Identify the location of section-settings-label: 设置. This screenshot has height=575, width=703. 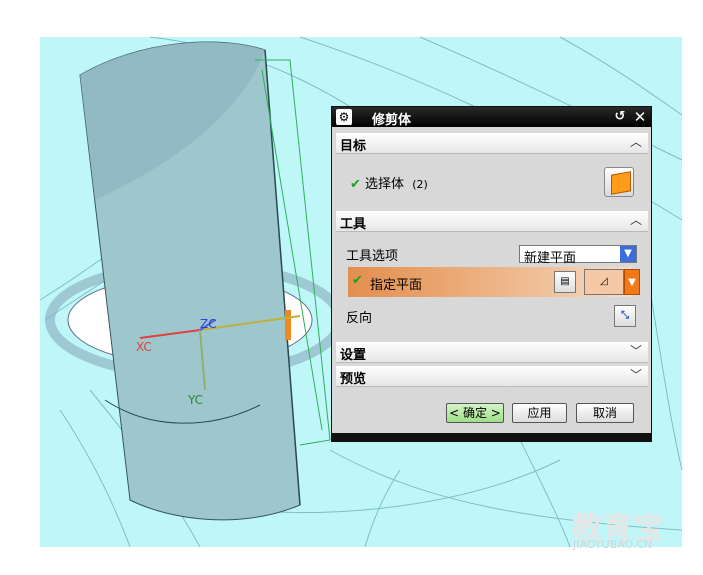
(353, 355).